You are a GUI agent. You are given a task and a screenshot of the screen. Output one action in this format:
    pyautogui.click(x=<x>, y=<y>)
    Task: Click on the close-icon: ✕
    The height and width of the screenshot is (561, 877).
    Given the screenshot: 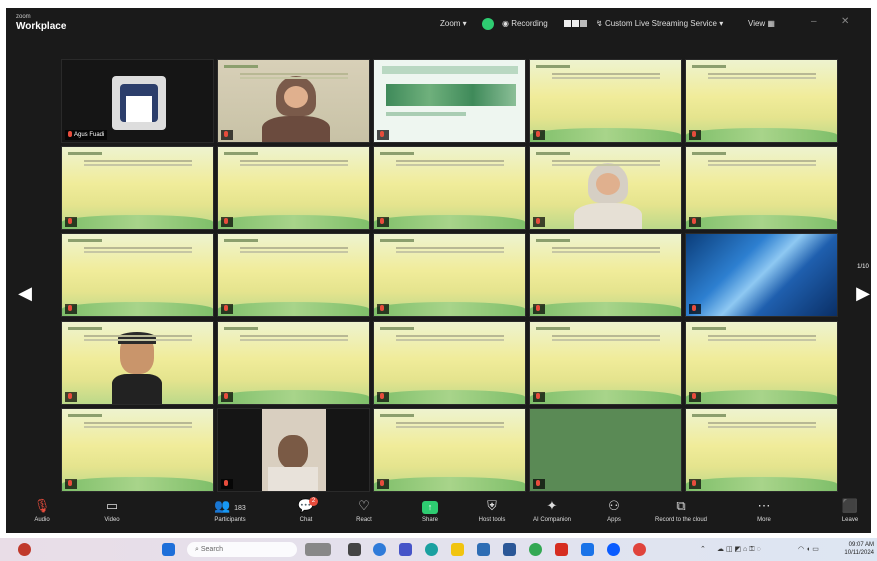 What is the action you would take?
    pyautogui.click(x=845, y=21)
    